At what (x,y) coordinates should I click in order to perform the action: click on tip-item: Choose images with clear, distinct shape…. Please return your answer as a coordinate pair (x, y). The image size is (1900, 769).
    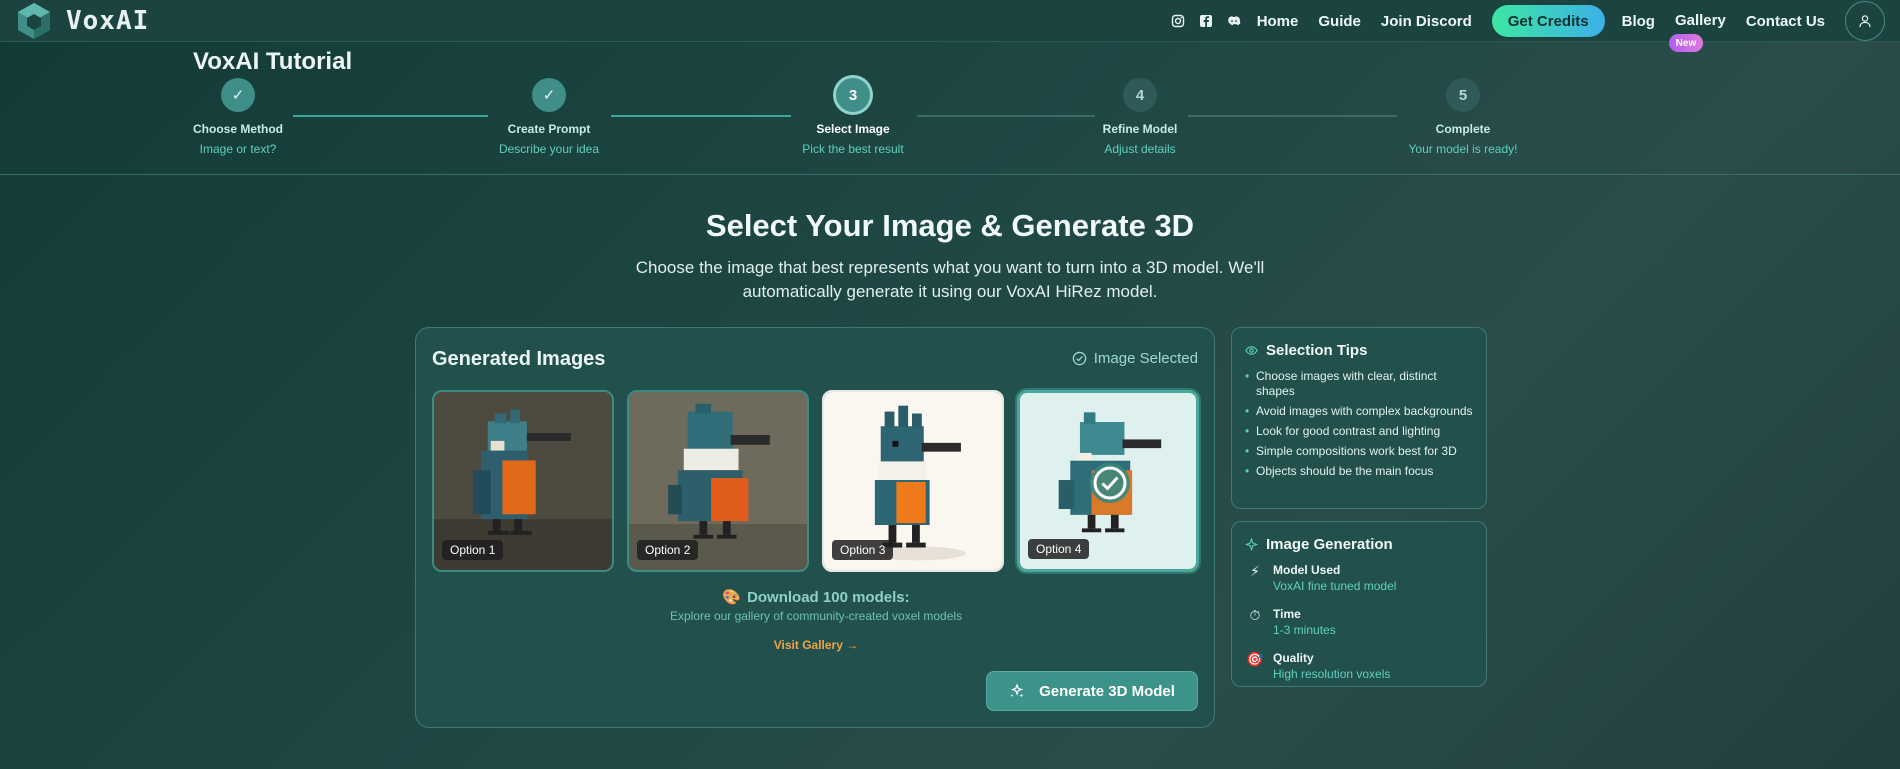
    Looking at the image, I should click on (1360, 384).